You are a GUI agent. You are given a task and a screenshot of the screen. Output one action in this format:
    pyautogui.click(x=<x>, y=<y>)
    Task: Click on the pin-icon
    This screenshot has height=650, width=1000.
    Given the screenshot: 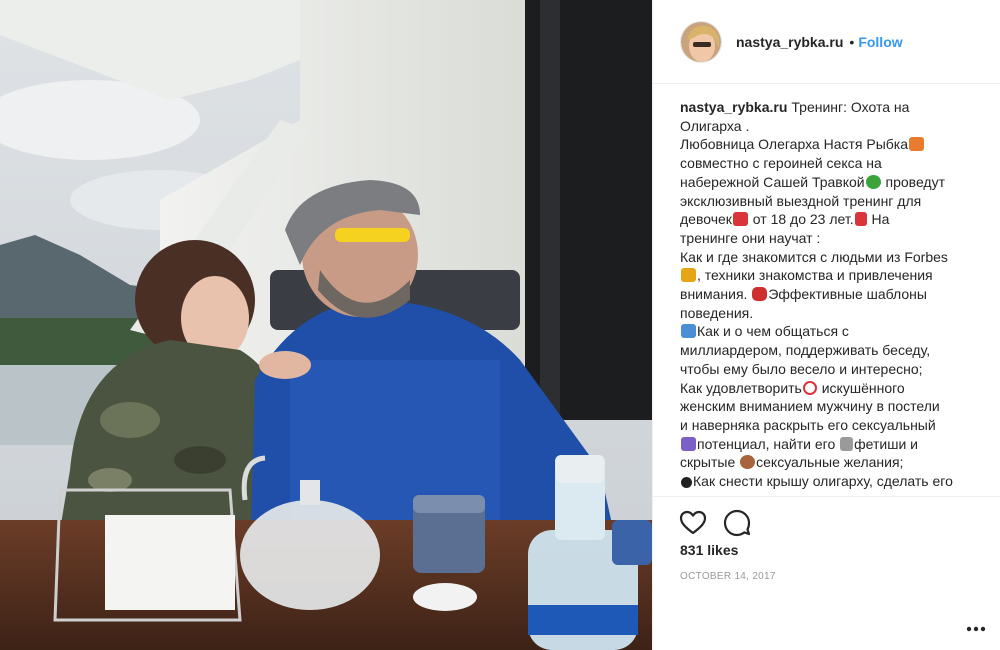 What is the action you would take?
    pyautogui.click(x=860, y=219)
    